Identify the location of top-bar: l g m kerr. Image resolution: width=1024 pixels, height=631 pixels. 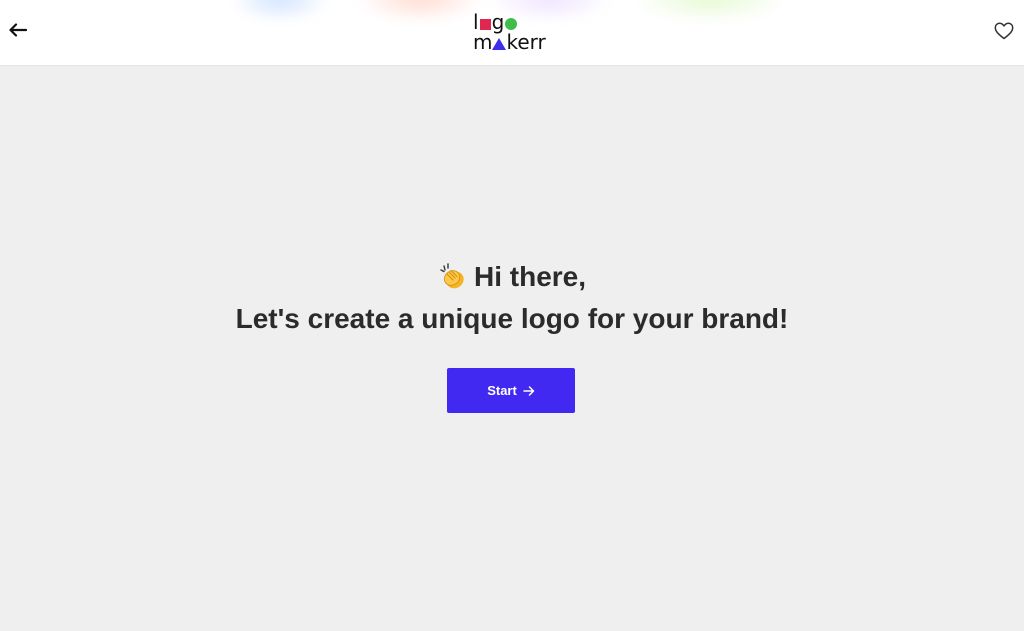
(512, 33).